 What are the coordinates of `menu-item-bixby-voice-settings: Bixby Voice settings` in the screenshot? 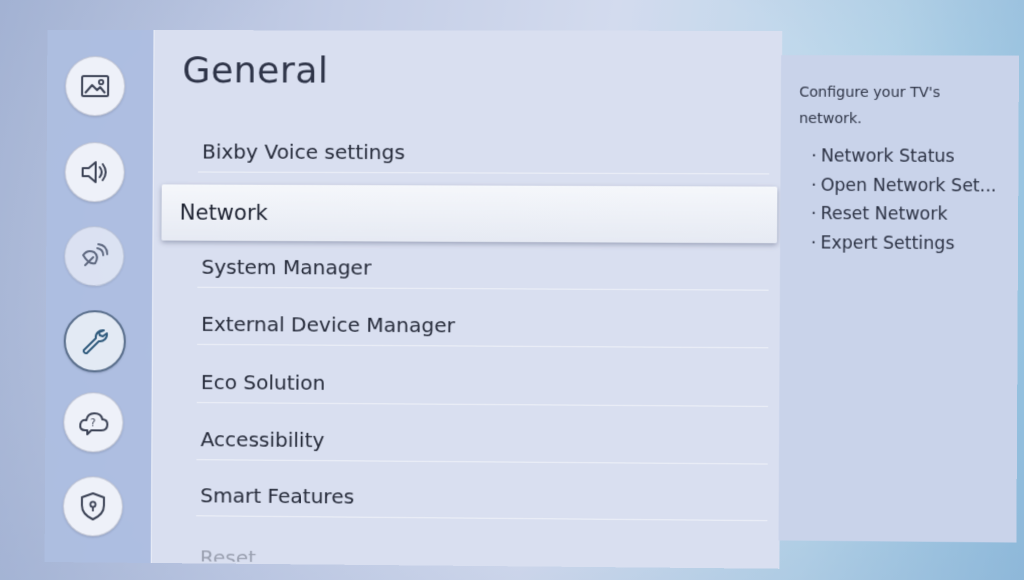 It's located at (483, 153).